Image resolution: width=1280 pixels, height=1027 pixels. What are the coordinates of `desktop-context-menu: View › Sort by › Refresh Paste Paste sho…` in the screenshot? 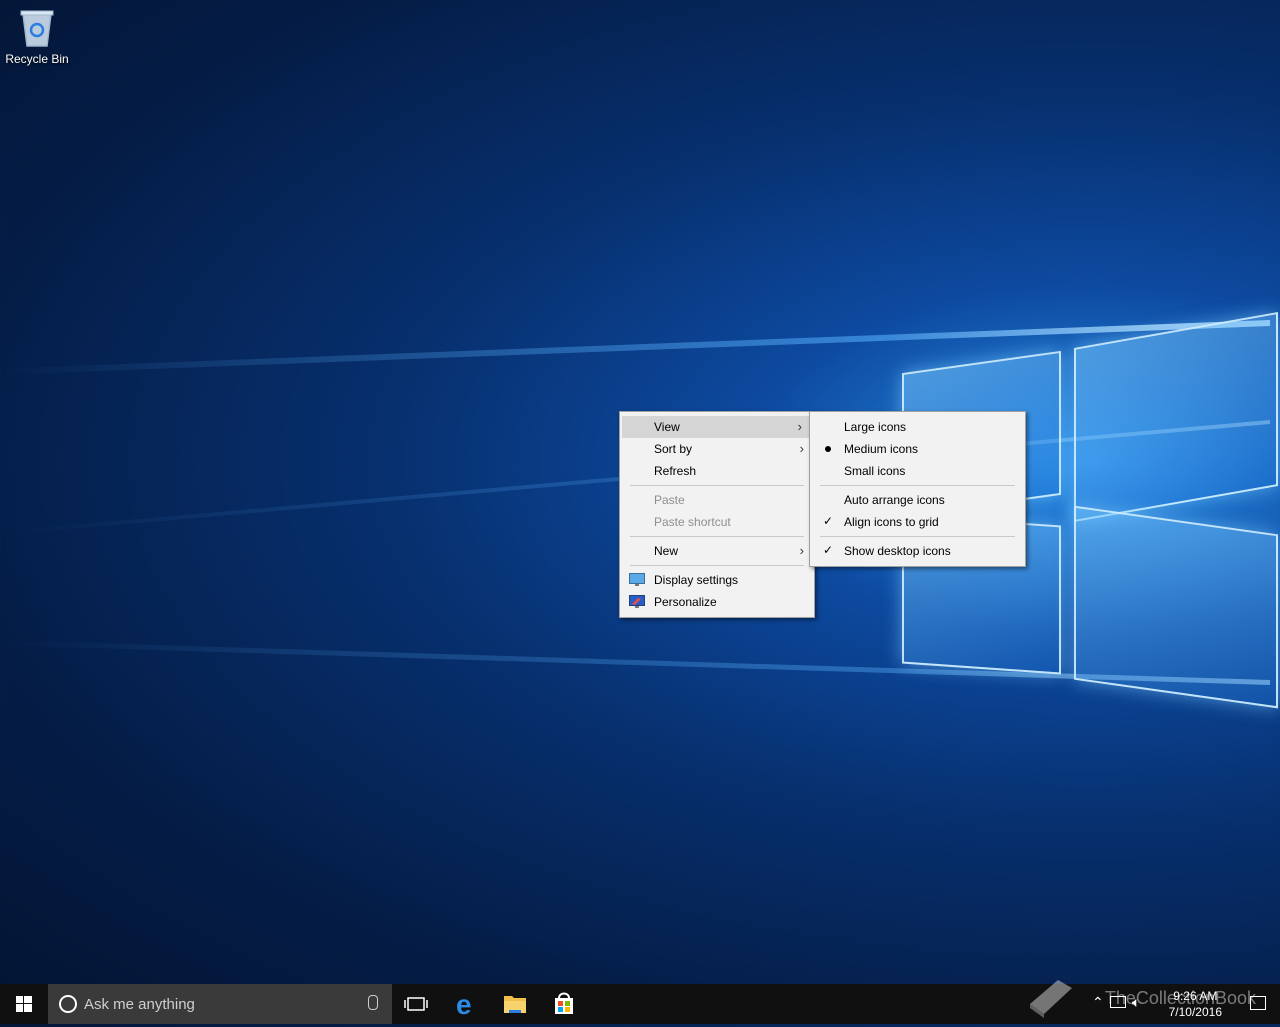 It's located at (717, 514).